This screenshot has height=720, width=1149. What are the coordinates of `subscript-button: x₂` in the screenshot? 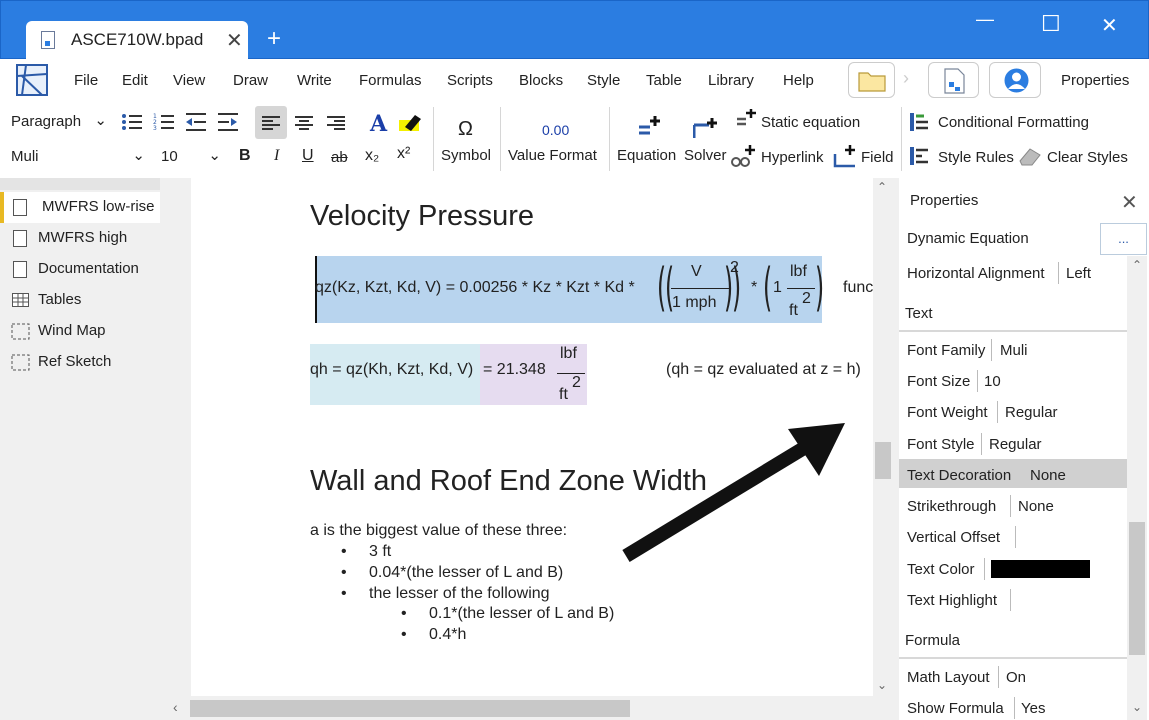 It's located at (372, 156).